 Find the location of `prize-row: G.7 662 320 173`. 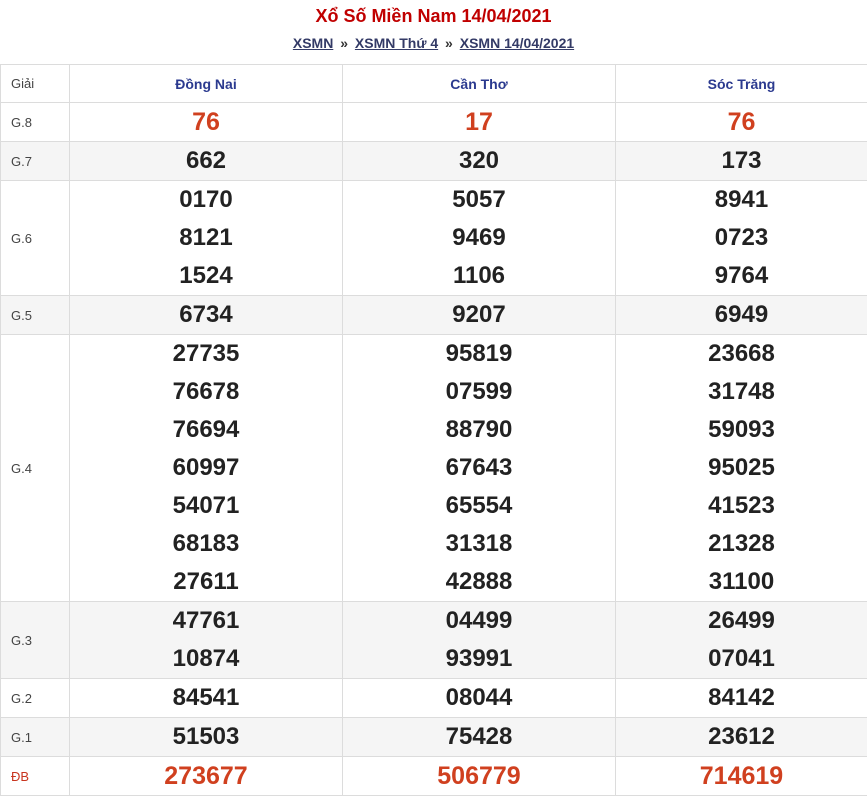

prize-row: G.7 662 320 173 is located at coordinates (433, 161).